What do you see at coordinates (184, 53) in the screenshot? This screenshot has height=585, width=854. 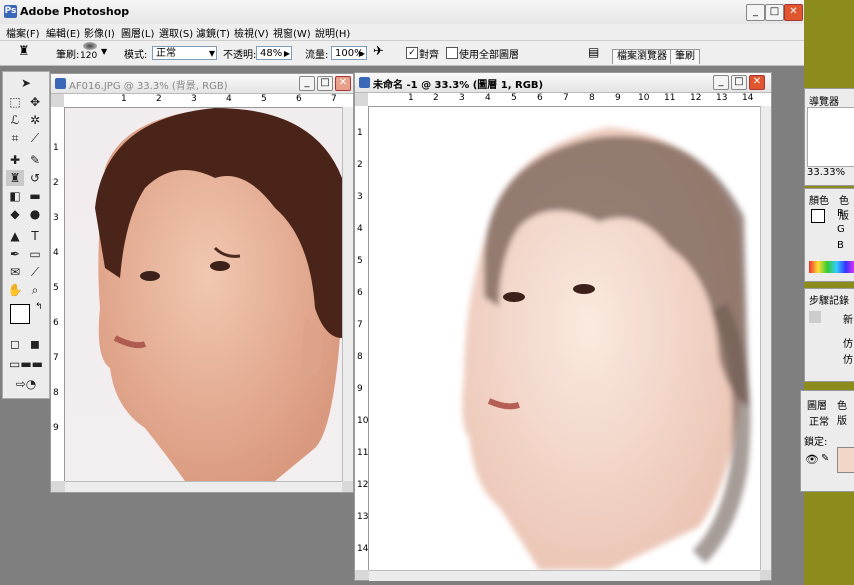 I see `mode-select: 正常 ▼` at bounding box center [184, 53].